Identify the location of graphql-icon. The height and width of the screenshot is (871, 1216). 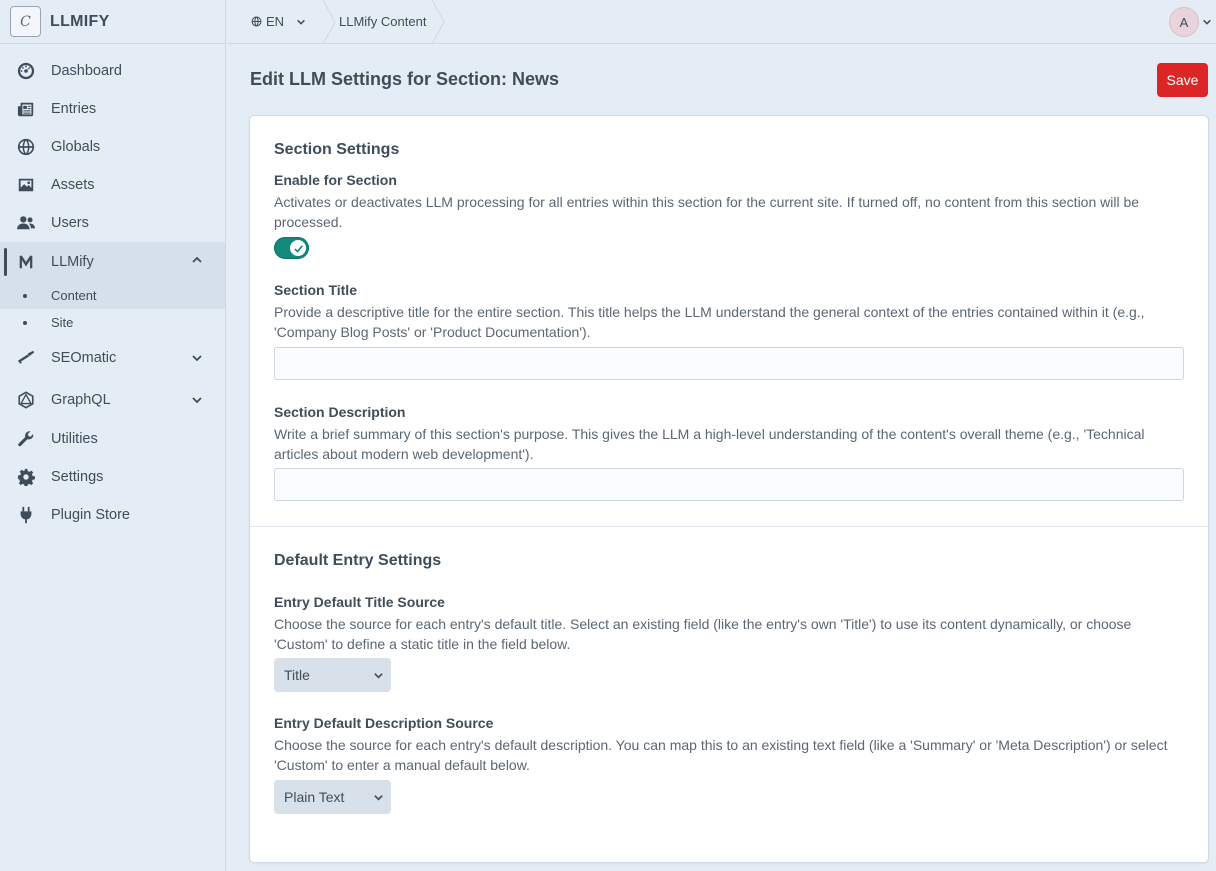
(26, 400).